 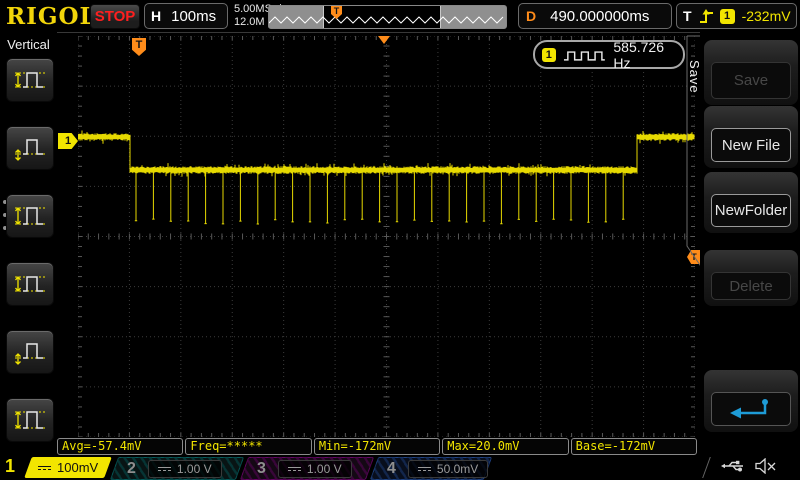 What do you see at coordinates (751, 210) in the screenshot?
I see `new-folder-button: NewFolder` at bounding box center [751, 210].